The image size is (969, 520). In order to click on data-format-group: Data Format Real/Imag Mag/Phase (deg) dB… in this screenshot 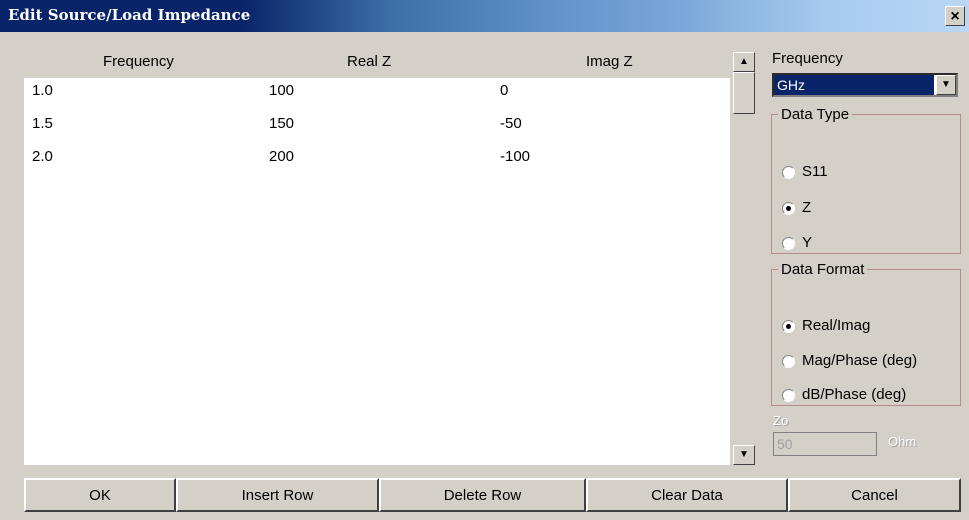, I will do `click(866, 333)`.